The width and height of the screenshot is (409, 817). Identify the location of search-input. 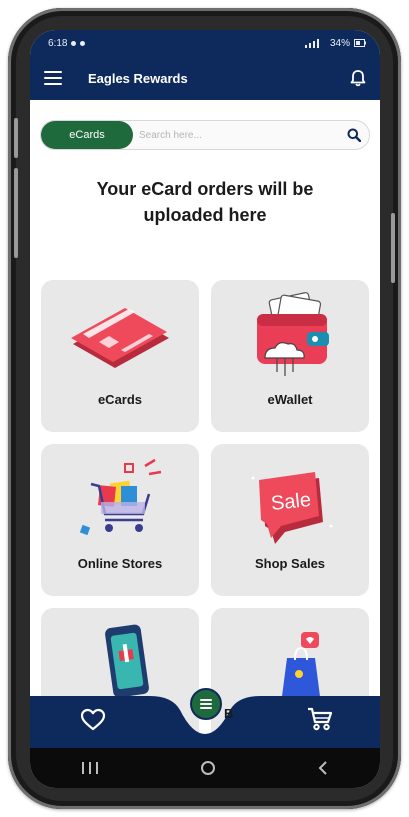
(240, 135).